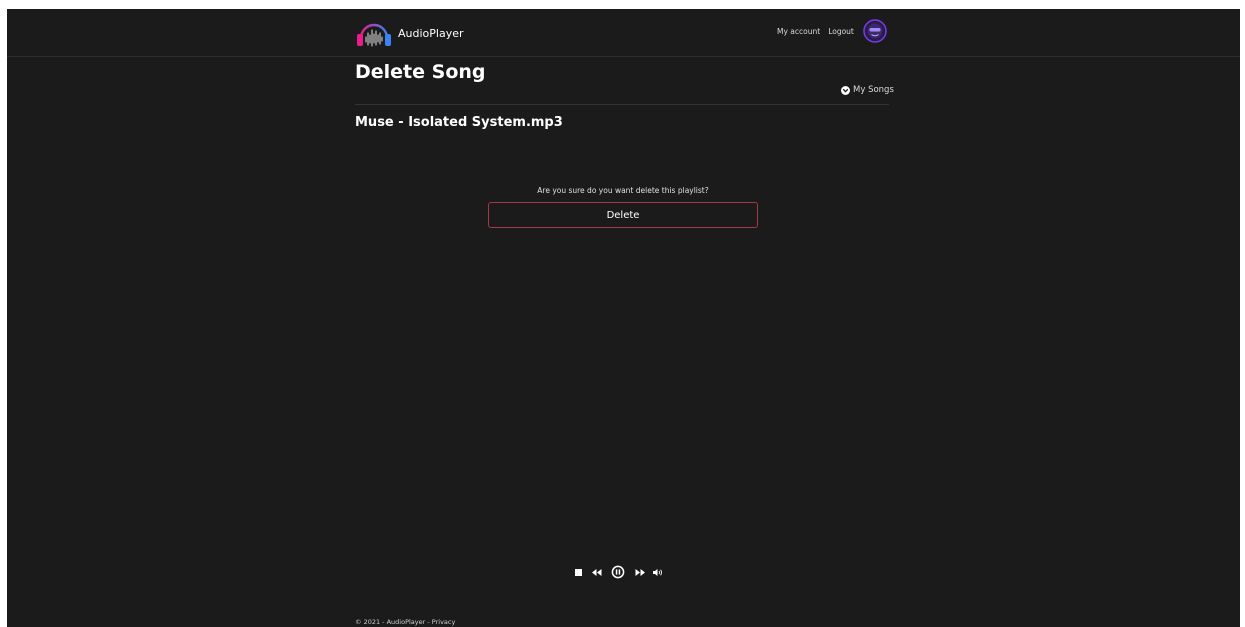  I want to click on footer-privacy-link: Privacy, so click(444, 622).